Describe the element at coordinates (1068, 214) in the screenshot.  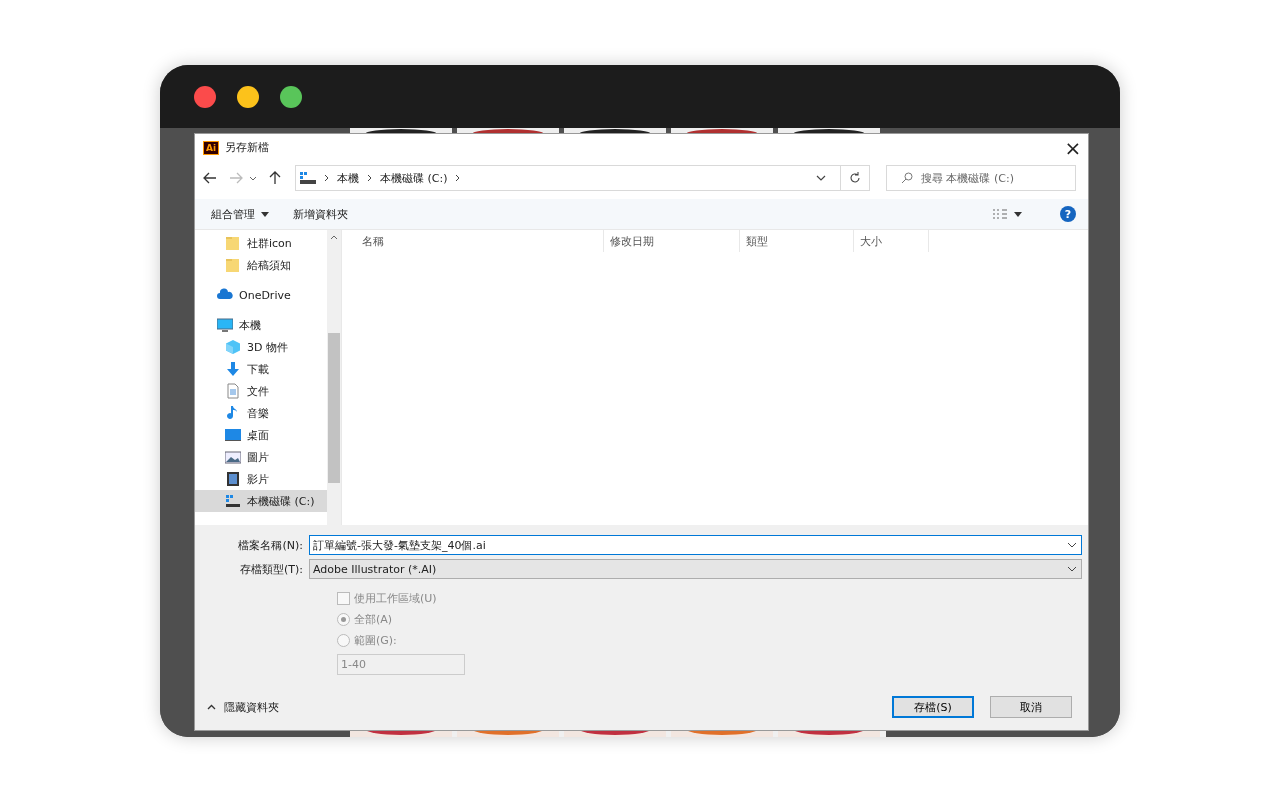
I see `help-button: ?` at that location.